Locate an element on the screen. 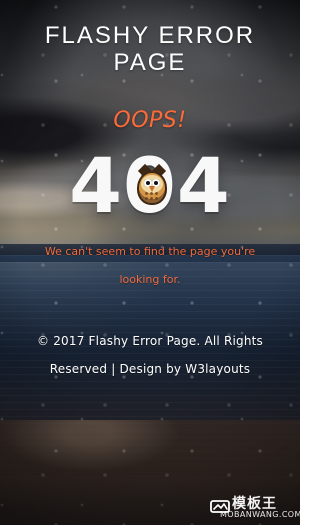 The width and height of the screenshot is (320, 525). watermark: 模板王 MOBANWANG.COM is located at coordinates (255, 508).